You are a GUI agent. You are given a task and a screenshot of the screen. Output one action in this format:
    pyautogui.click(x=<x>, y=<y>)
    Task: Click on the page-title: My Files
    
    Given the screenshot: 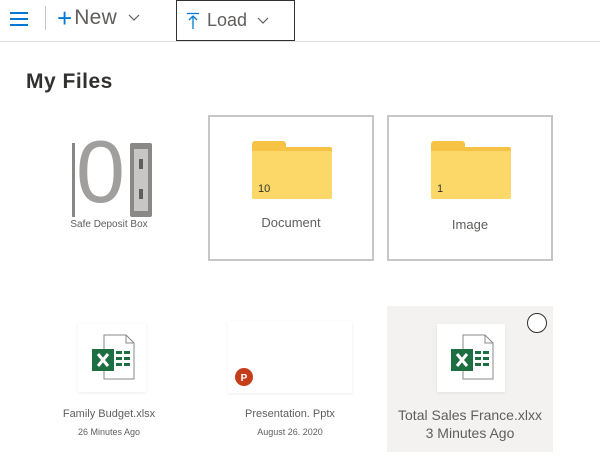 What is the action you would take?
    pyautogui.click(x=69, y=81)
    